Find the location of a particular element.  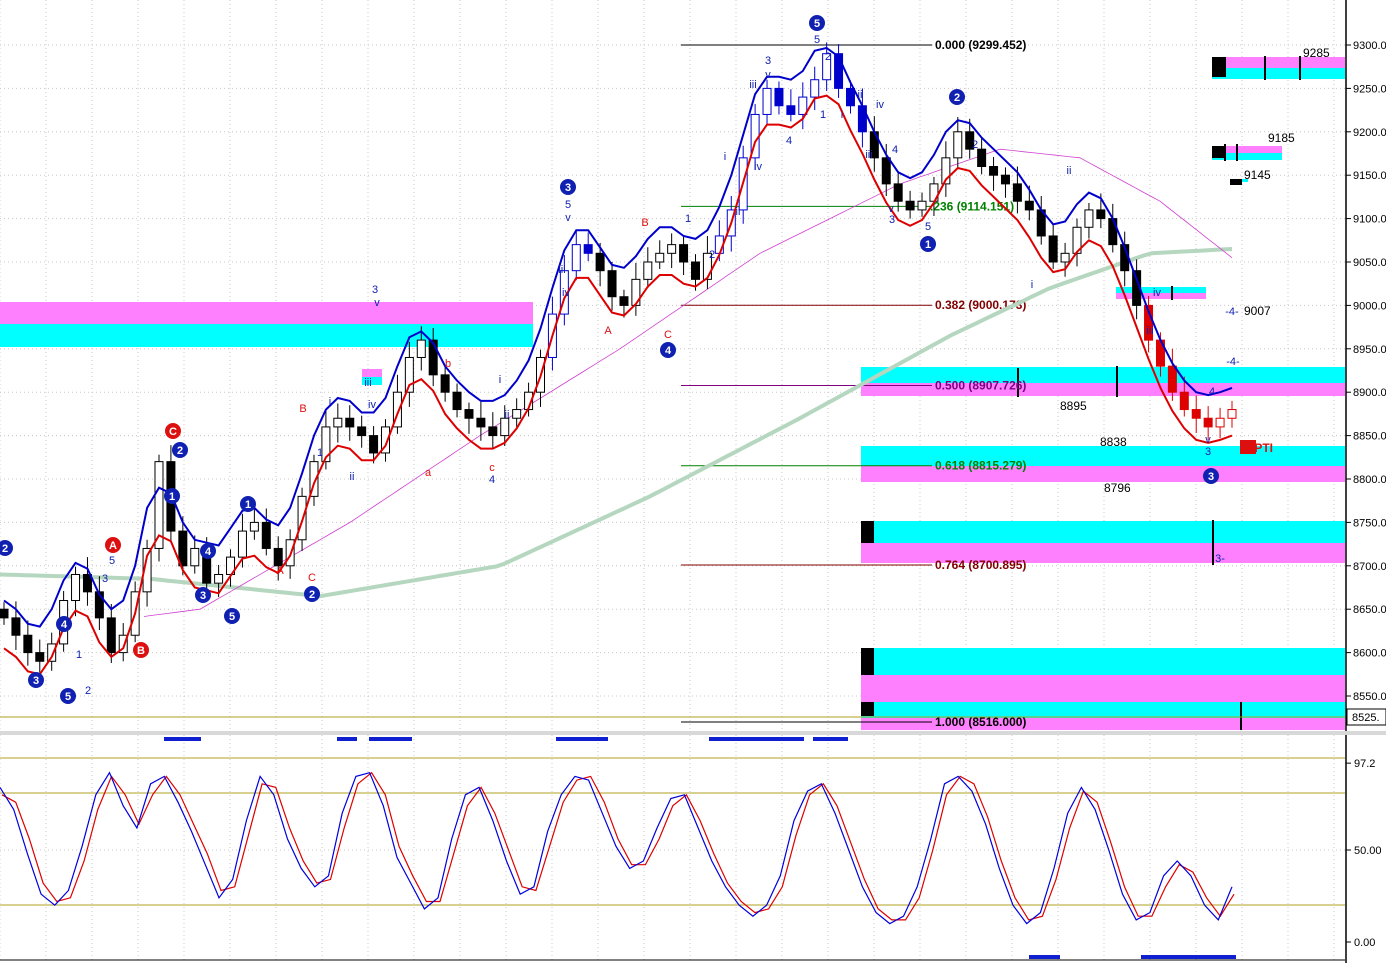

indicator-tick-label: 0.00 is located at coordinates (1364, 943).